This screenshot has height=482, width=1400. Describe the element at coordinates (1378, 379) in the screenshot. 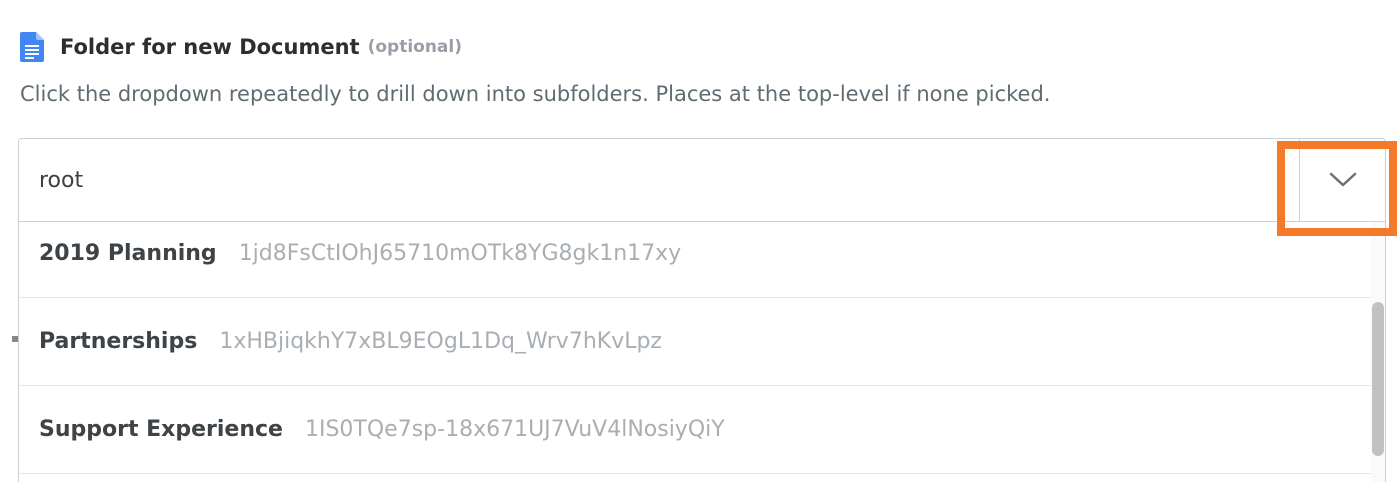

I see `scrollbar-thumb` at that location.